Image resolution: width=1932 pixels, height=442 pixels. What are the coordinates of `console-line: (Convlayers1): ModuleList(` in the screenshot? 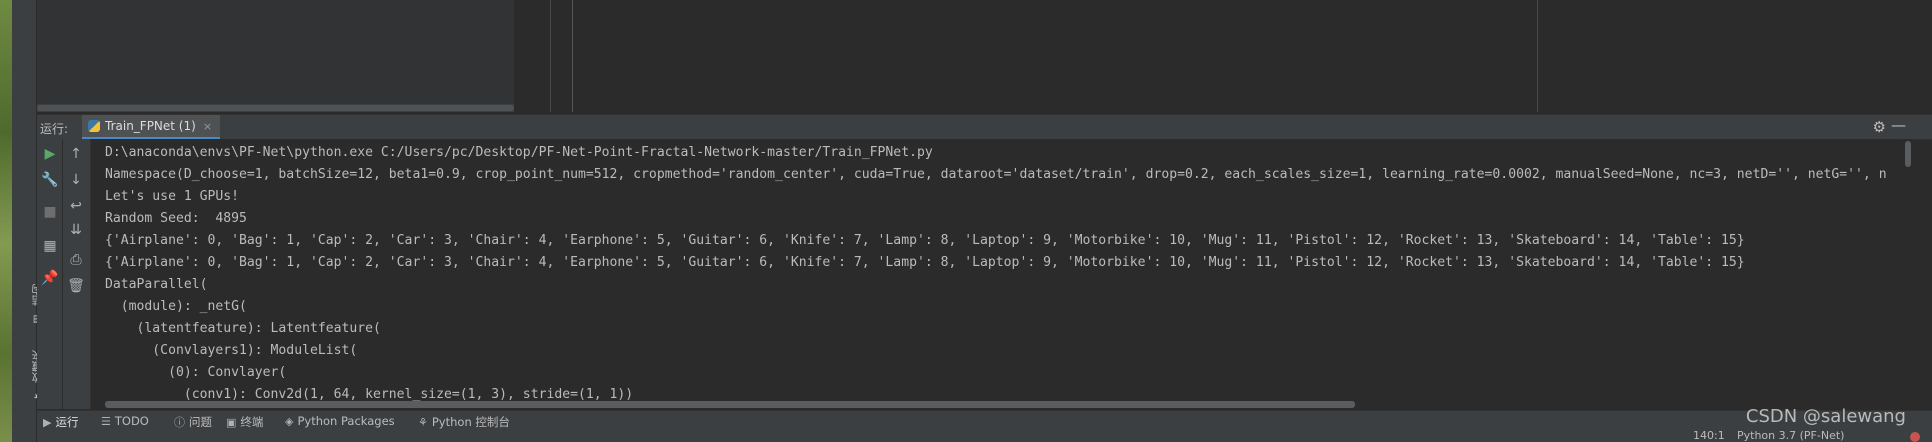 It's located at (231, 350).